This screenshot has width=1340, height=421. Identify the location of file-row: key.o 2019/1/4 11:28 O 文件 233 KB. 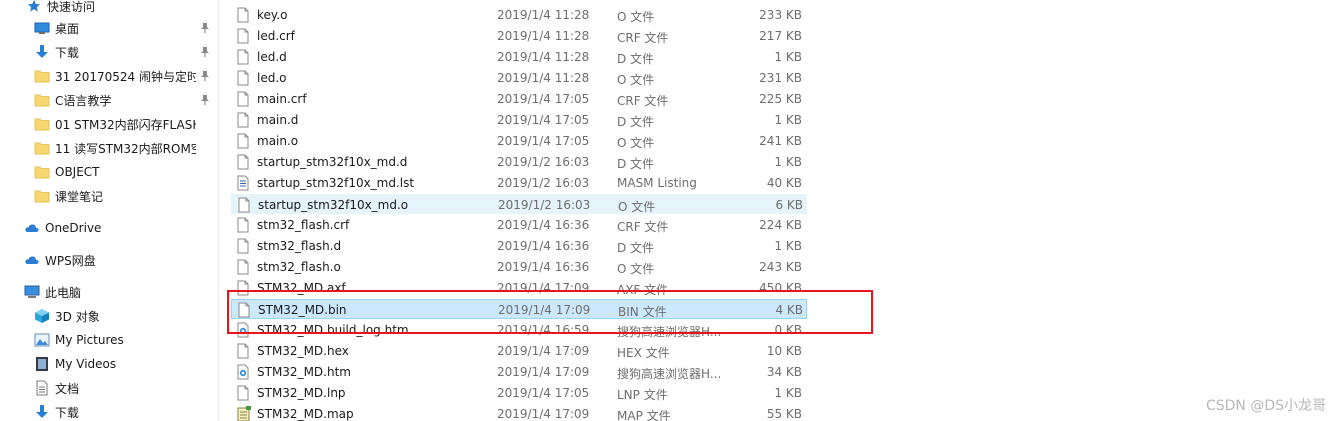
(519, 15).